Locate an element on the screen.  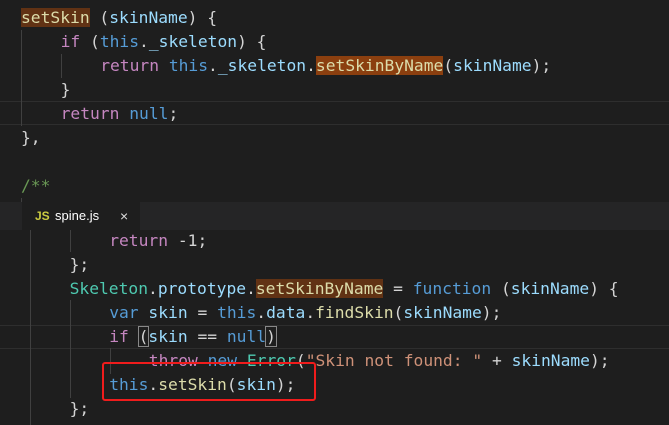
code-token: "Skin not found: " is located at coordinates (394, 360).